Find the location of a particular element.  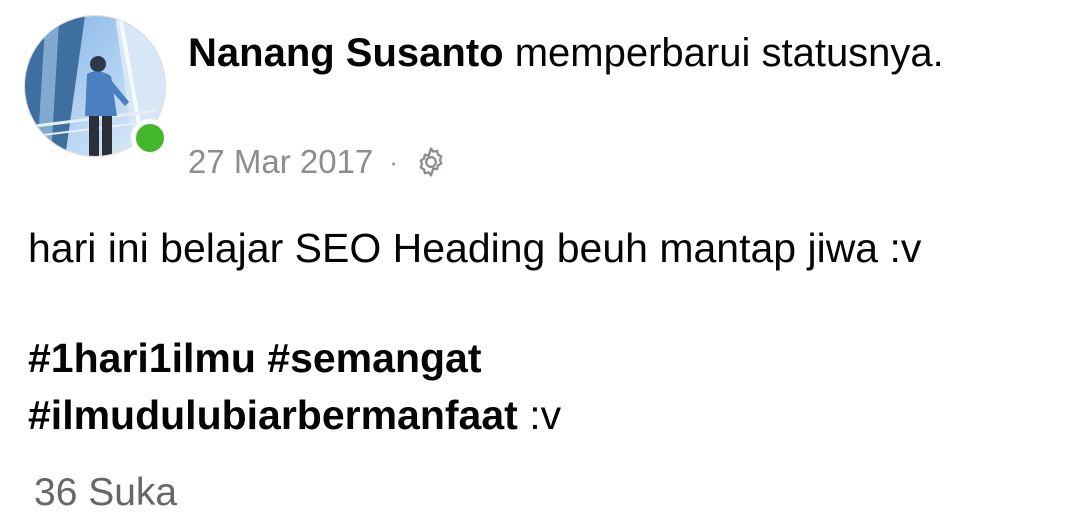

post-timestamp: 27 Mar 2017 is located at coordinates (280, 162).